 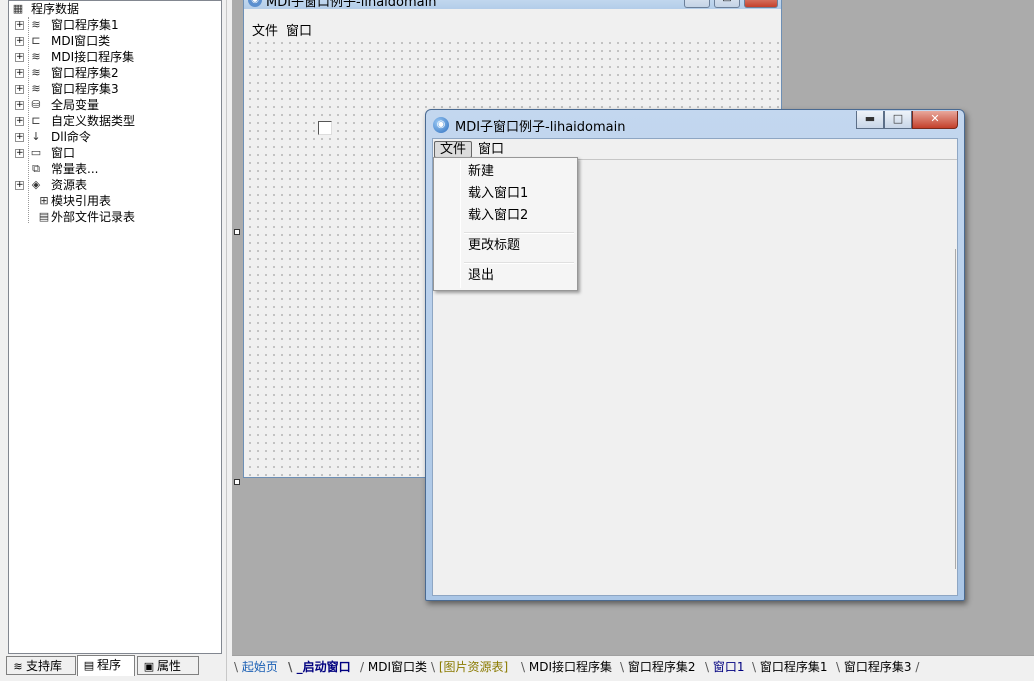 I want to click on left-panel-tabs: ≋ 支持库 ▤ 程序 ▣ 属性, so click(x=114, y=666).